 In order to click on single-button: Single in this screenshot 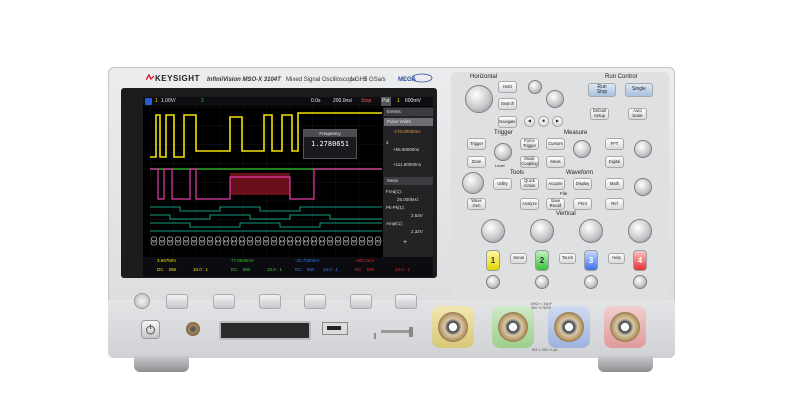, I will do `click(639, 90)`.